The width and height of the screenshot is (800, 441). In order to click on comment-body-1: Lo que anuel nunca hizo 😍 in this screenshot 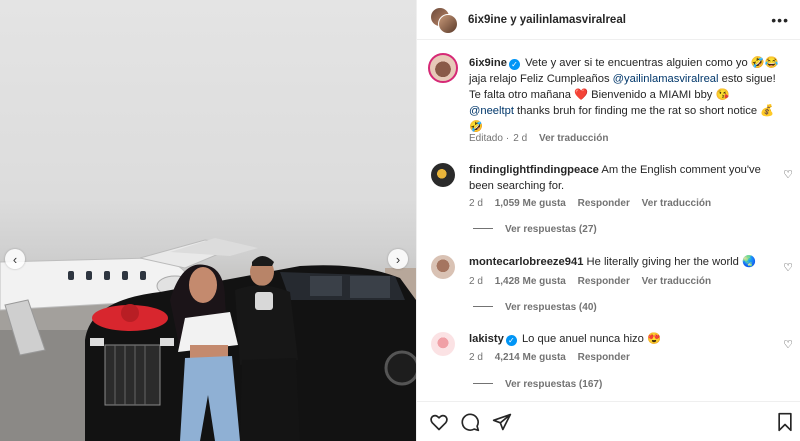, I will do `click(591, 339)`.